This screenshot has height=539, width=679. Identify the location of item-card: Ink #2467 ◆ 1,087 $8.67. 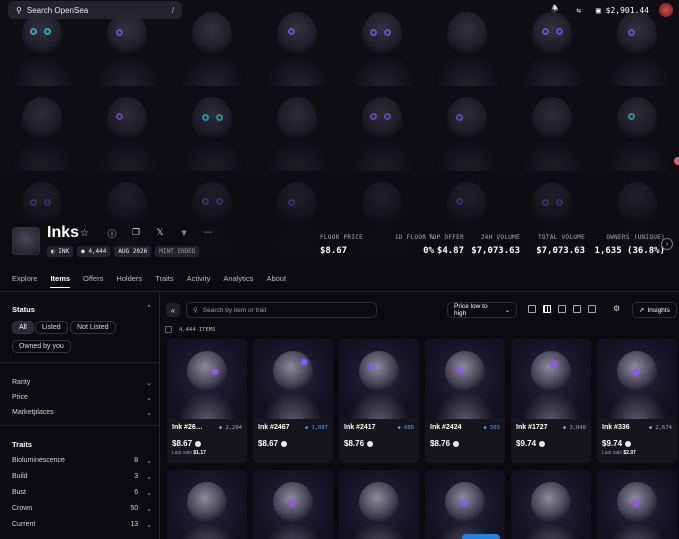
(293, 401).